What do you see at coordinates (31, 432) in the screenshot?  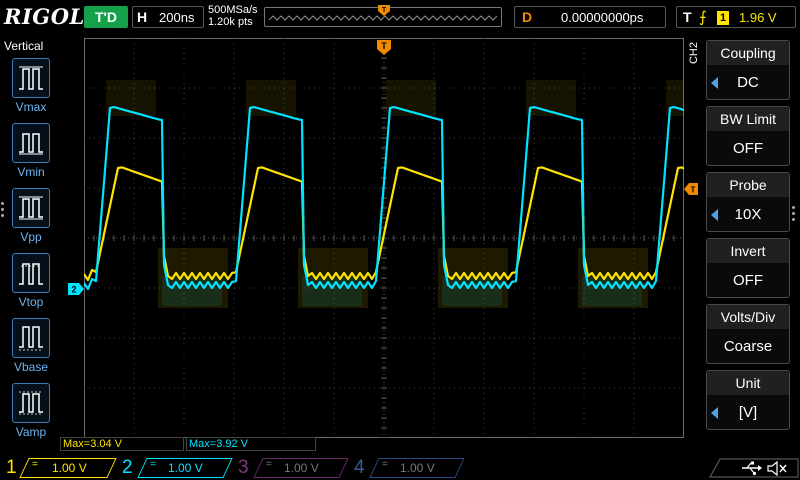 I see `measure-label: Vamp` at bounding box center [31, 432].